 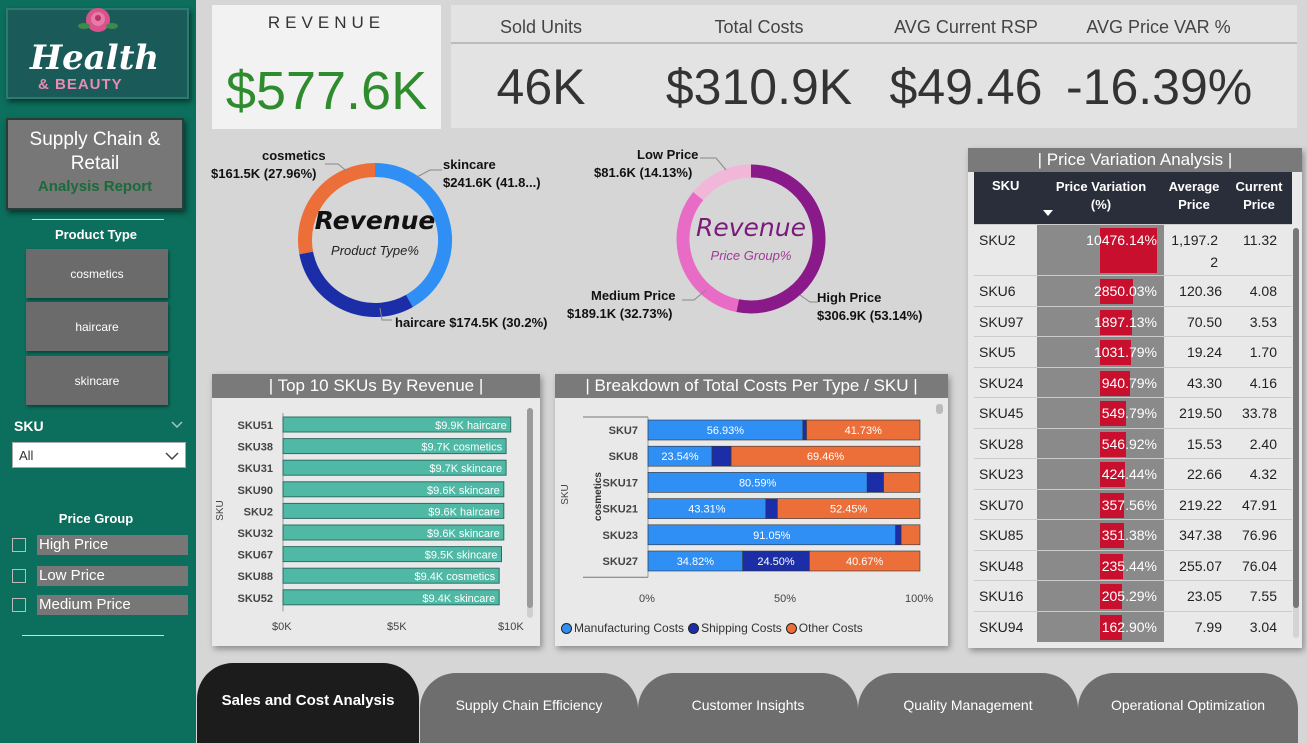 What do you see at coordinates (112, 605) in the screenshot?
I see `price-group-medium-label: Medium Price` at bounding box center [112, 605].